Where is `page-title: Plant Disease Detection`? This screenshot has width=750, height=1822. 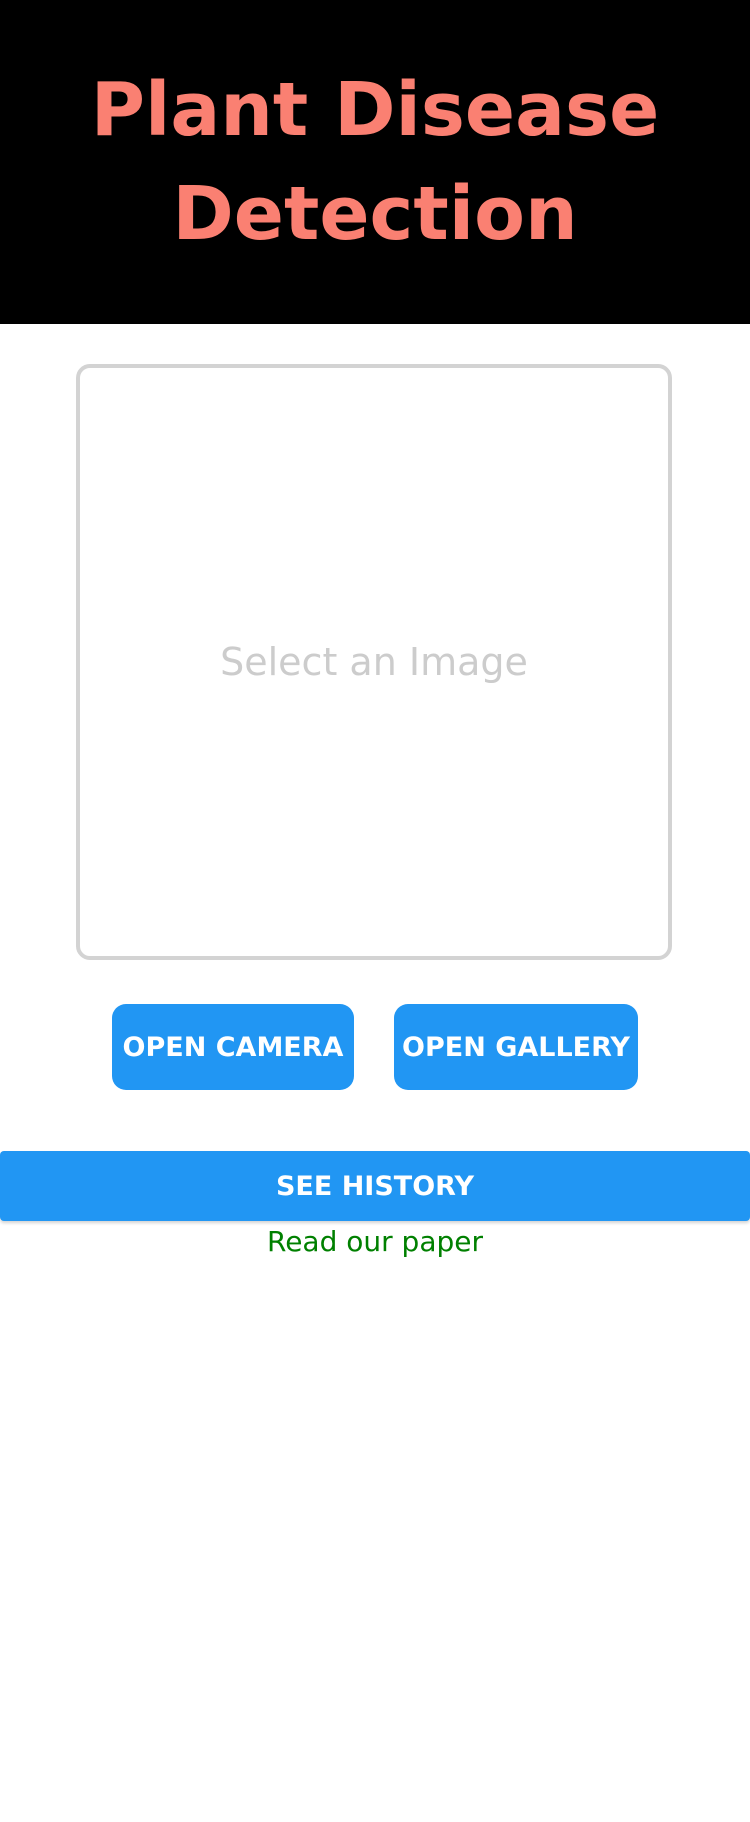 page-title: Plant Disease Detection is located at coordinates (375, 162).